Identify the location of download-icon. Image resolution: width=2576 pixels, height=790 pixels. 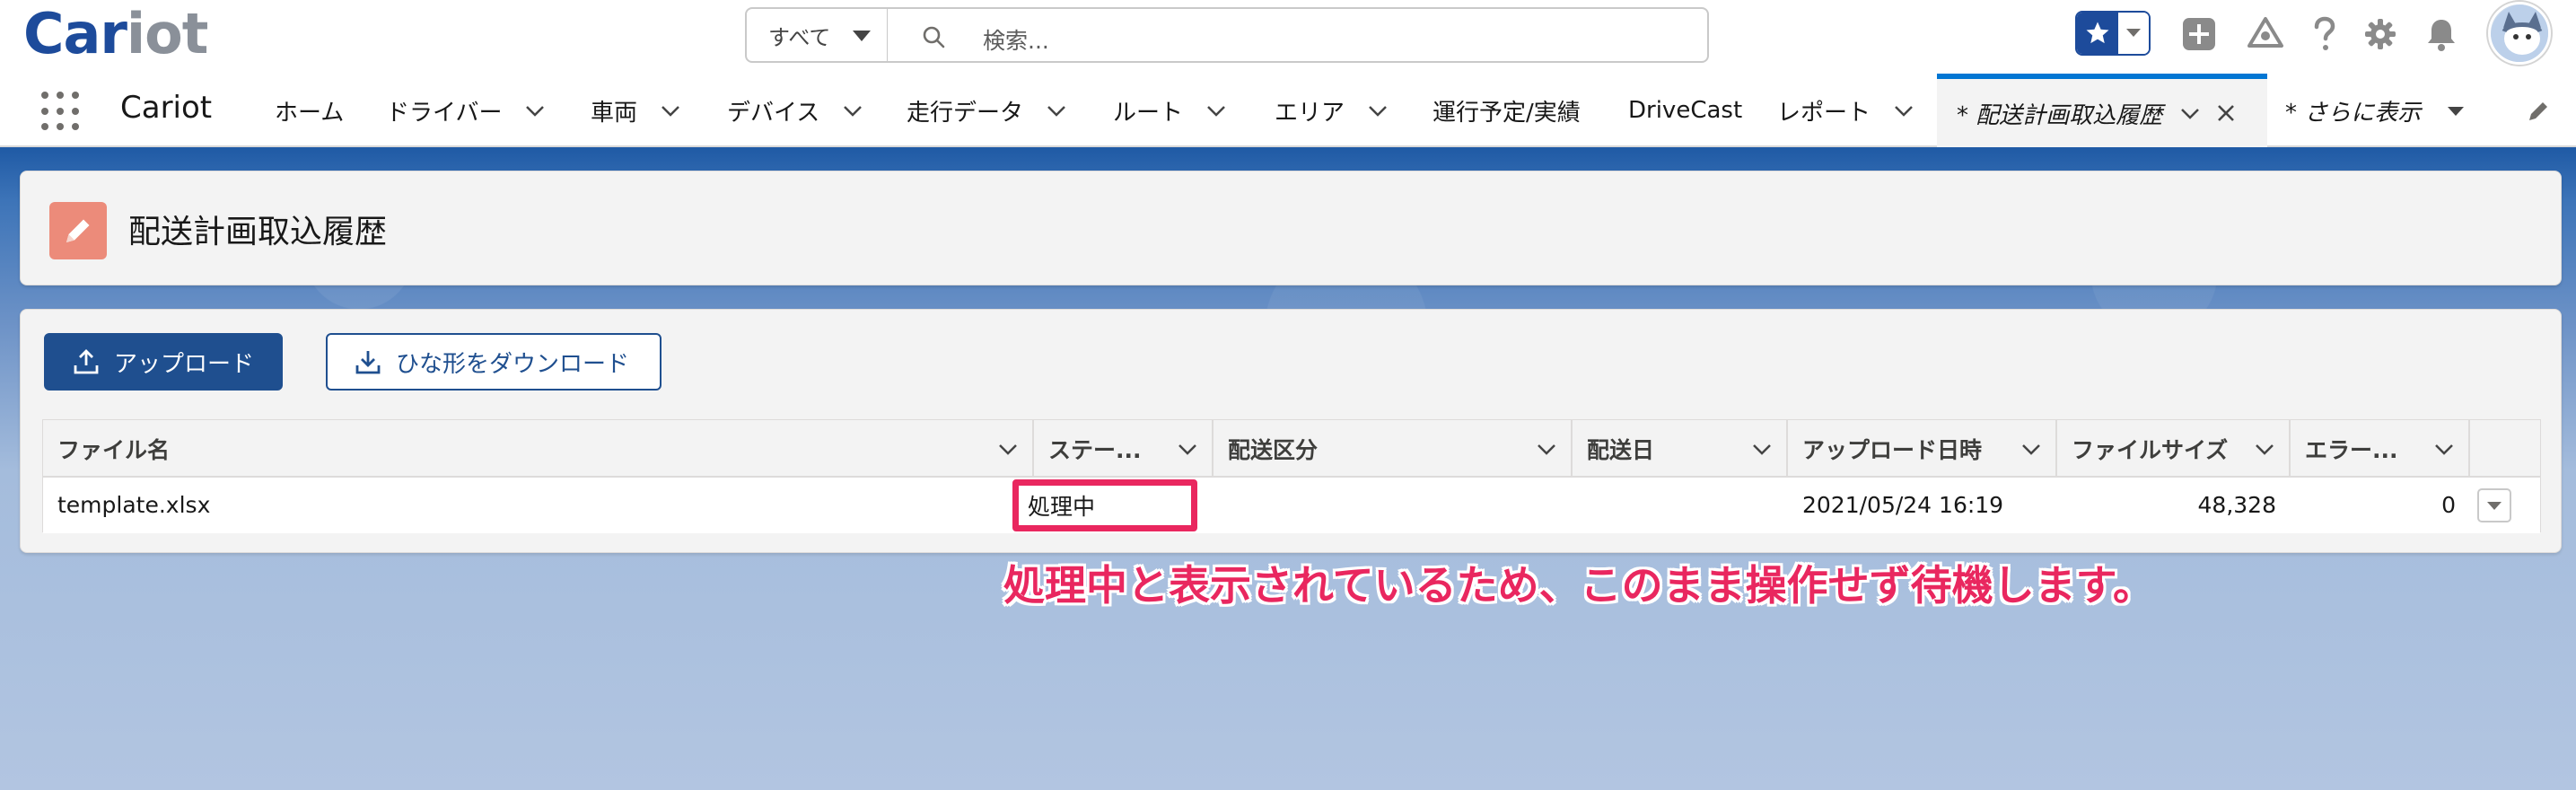
(368, 362).